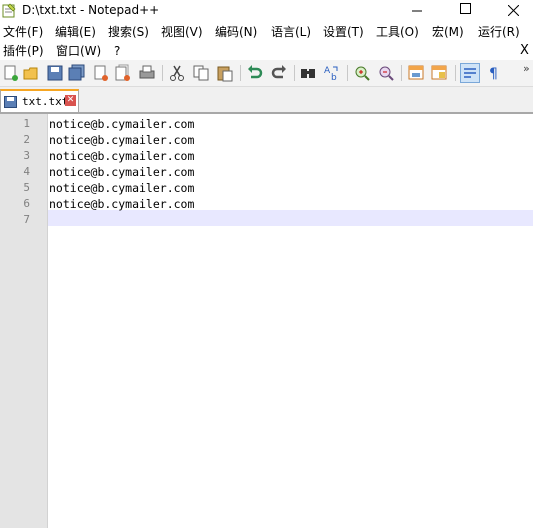  What do you see at coordinates (123, 73) in the screenshot?
I see `close-all-icon` at bounding box center [123, 73].